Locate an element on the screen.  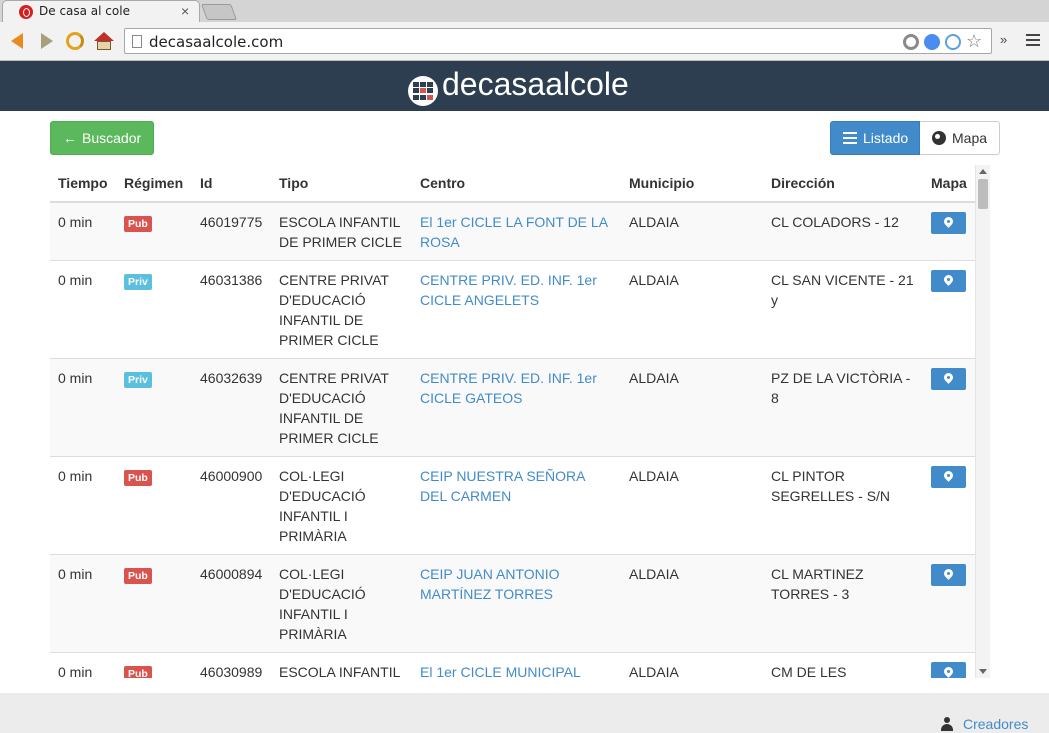
cell-tipo: ESCOLA INFANTIL is located at coordinates (341, 665).